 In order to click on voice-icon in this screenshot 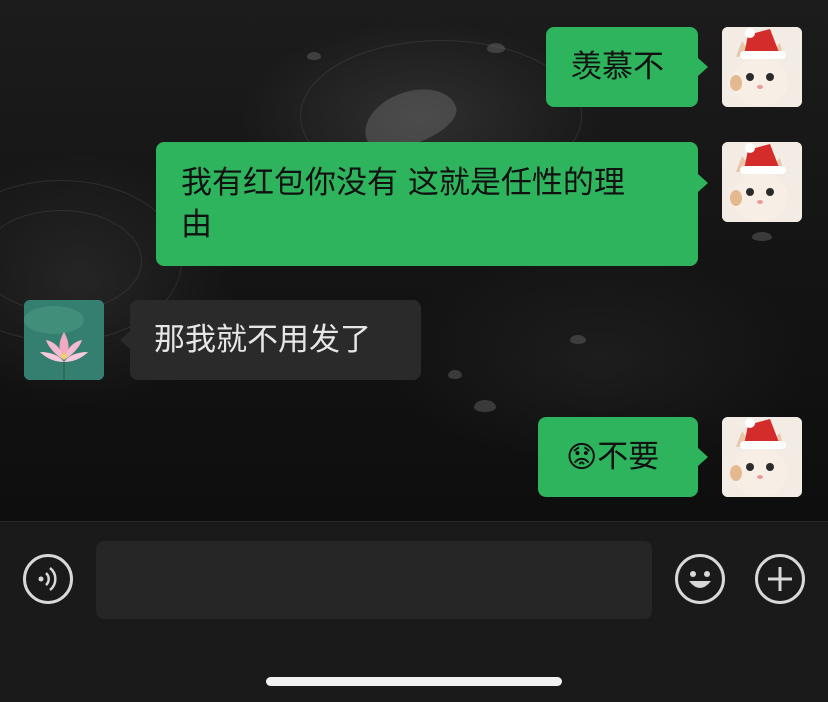, I will do `click(47, 579)`.